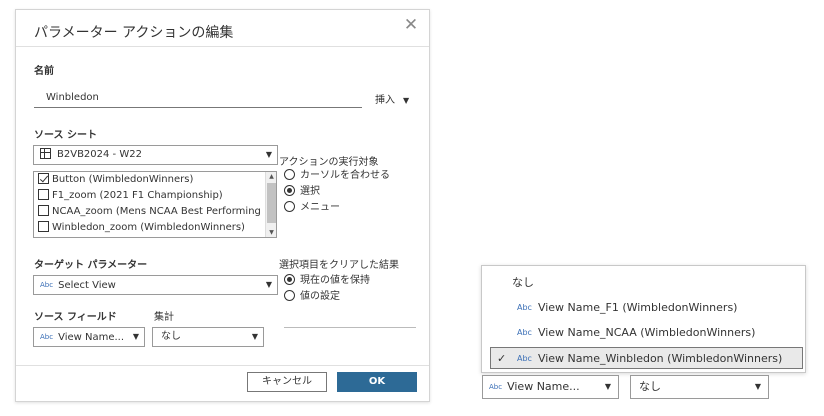  I want to click on cancel-button: キャンセル, so click(287, 382).